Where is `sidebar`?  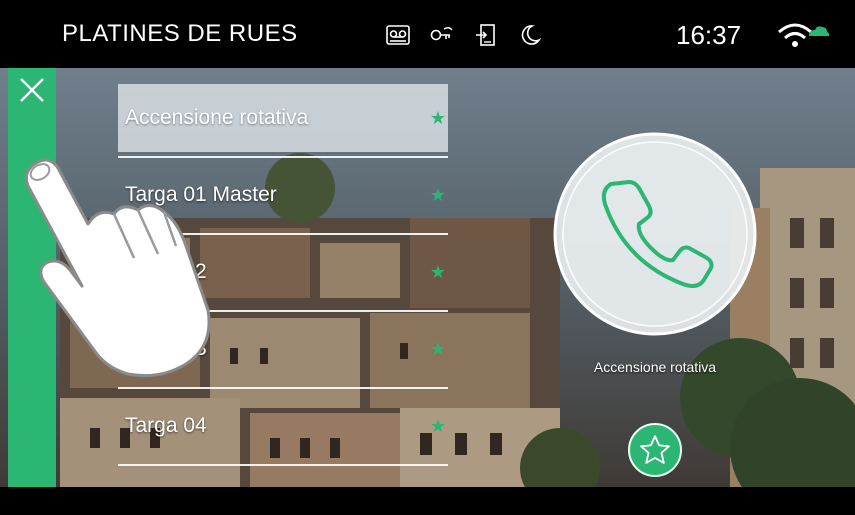 sidebar is located at coordinates (32, 277).